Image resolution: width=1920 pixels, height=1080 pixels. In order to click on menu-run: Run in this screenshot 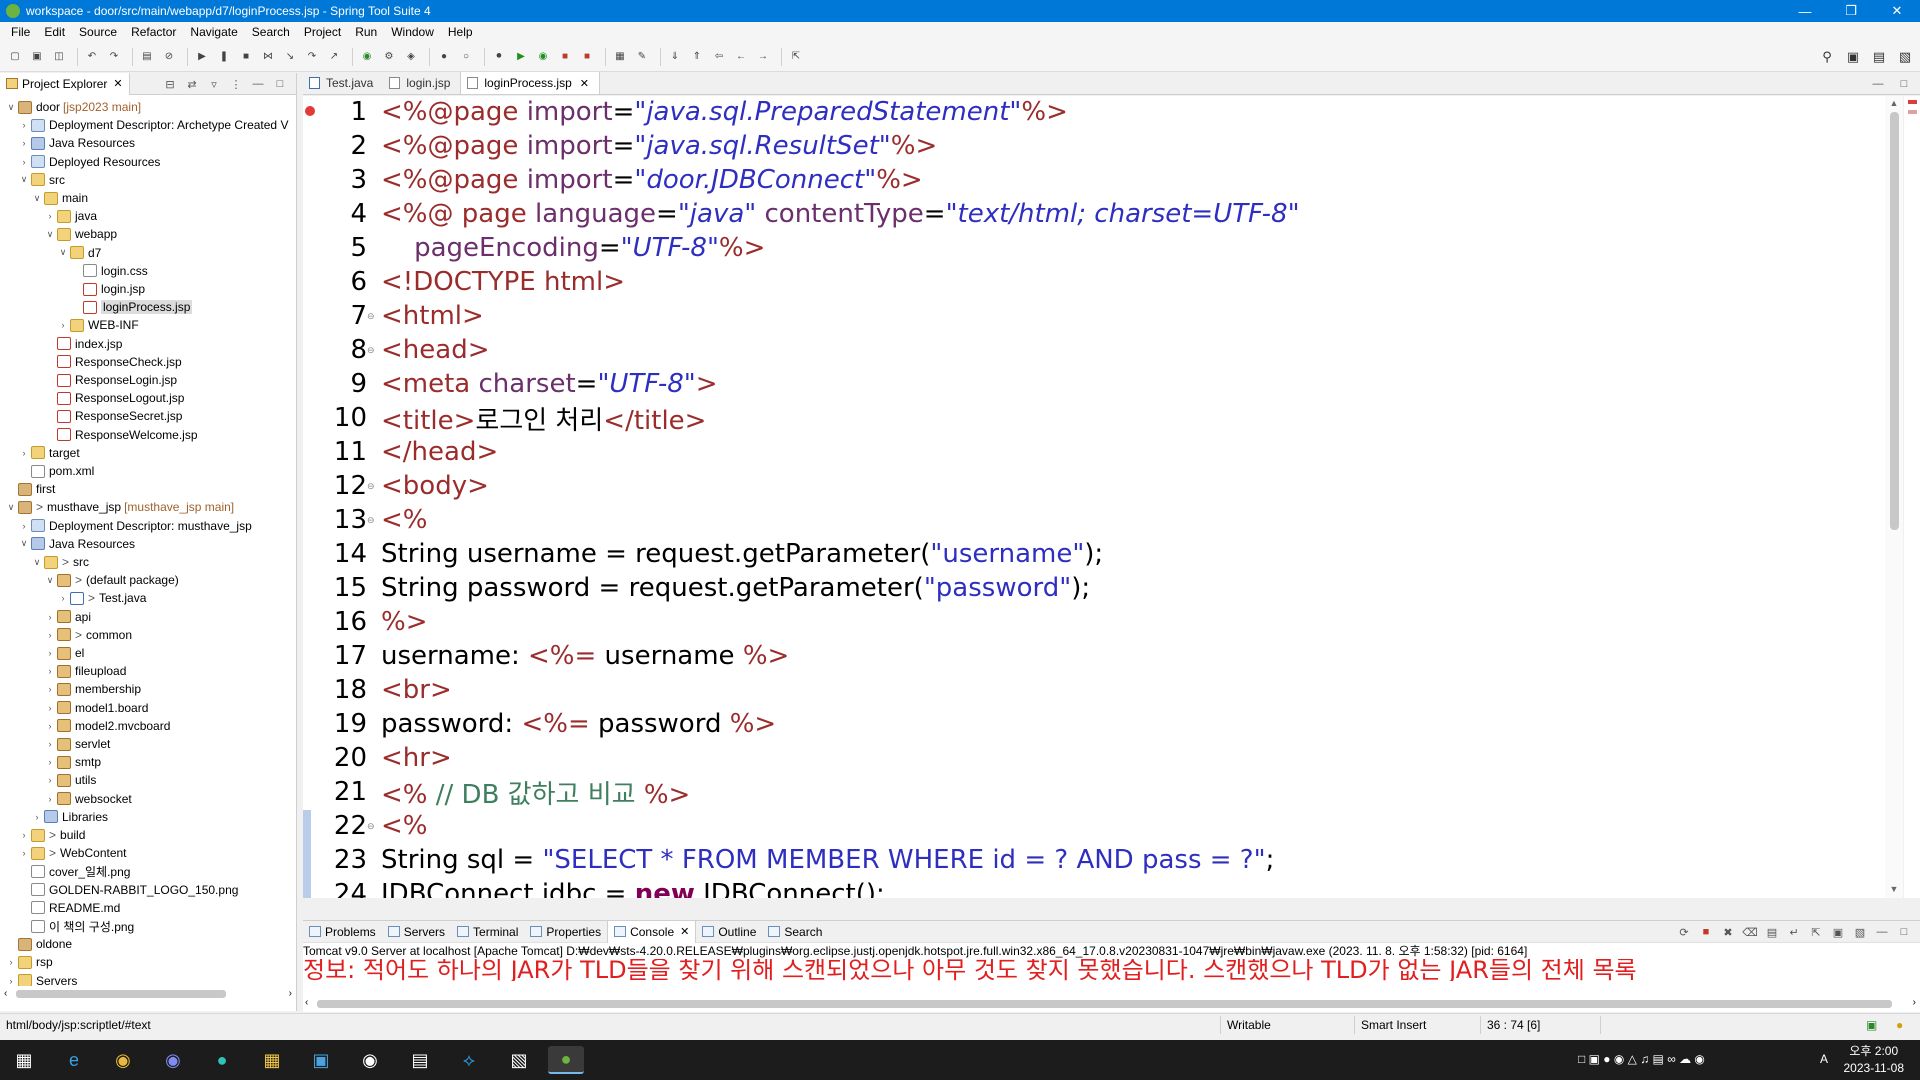, I will do `click(366, 32)`.